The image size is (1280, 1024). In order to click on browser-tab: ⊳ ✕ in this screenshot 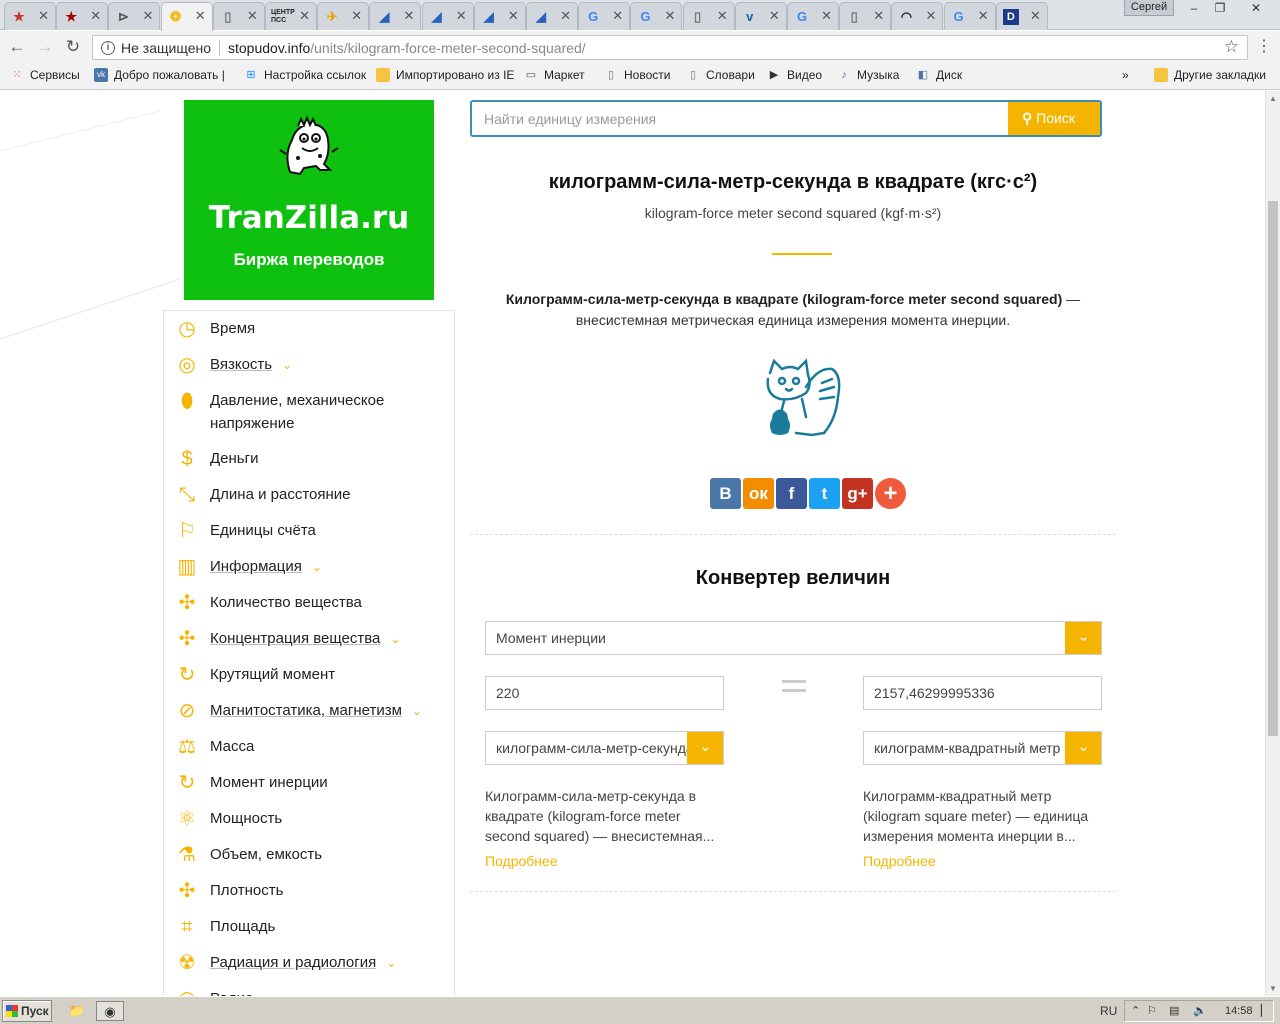, I will do `click(134, 16)`.